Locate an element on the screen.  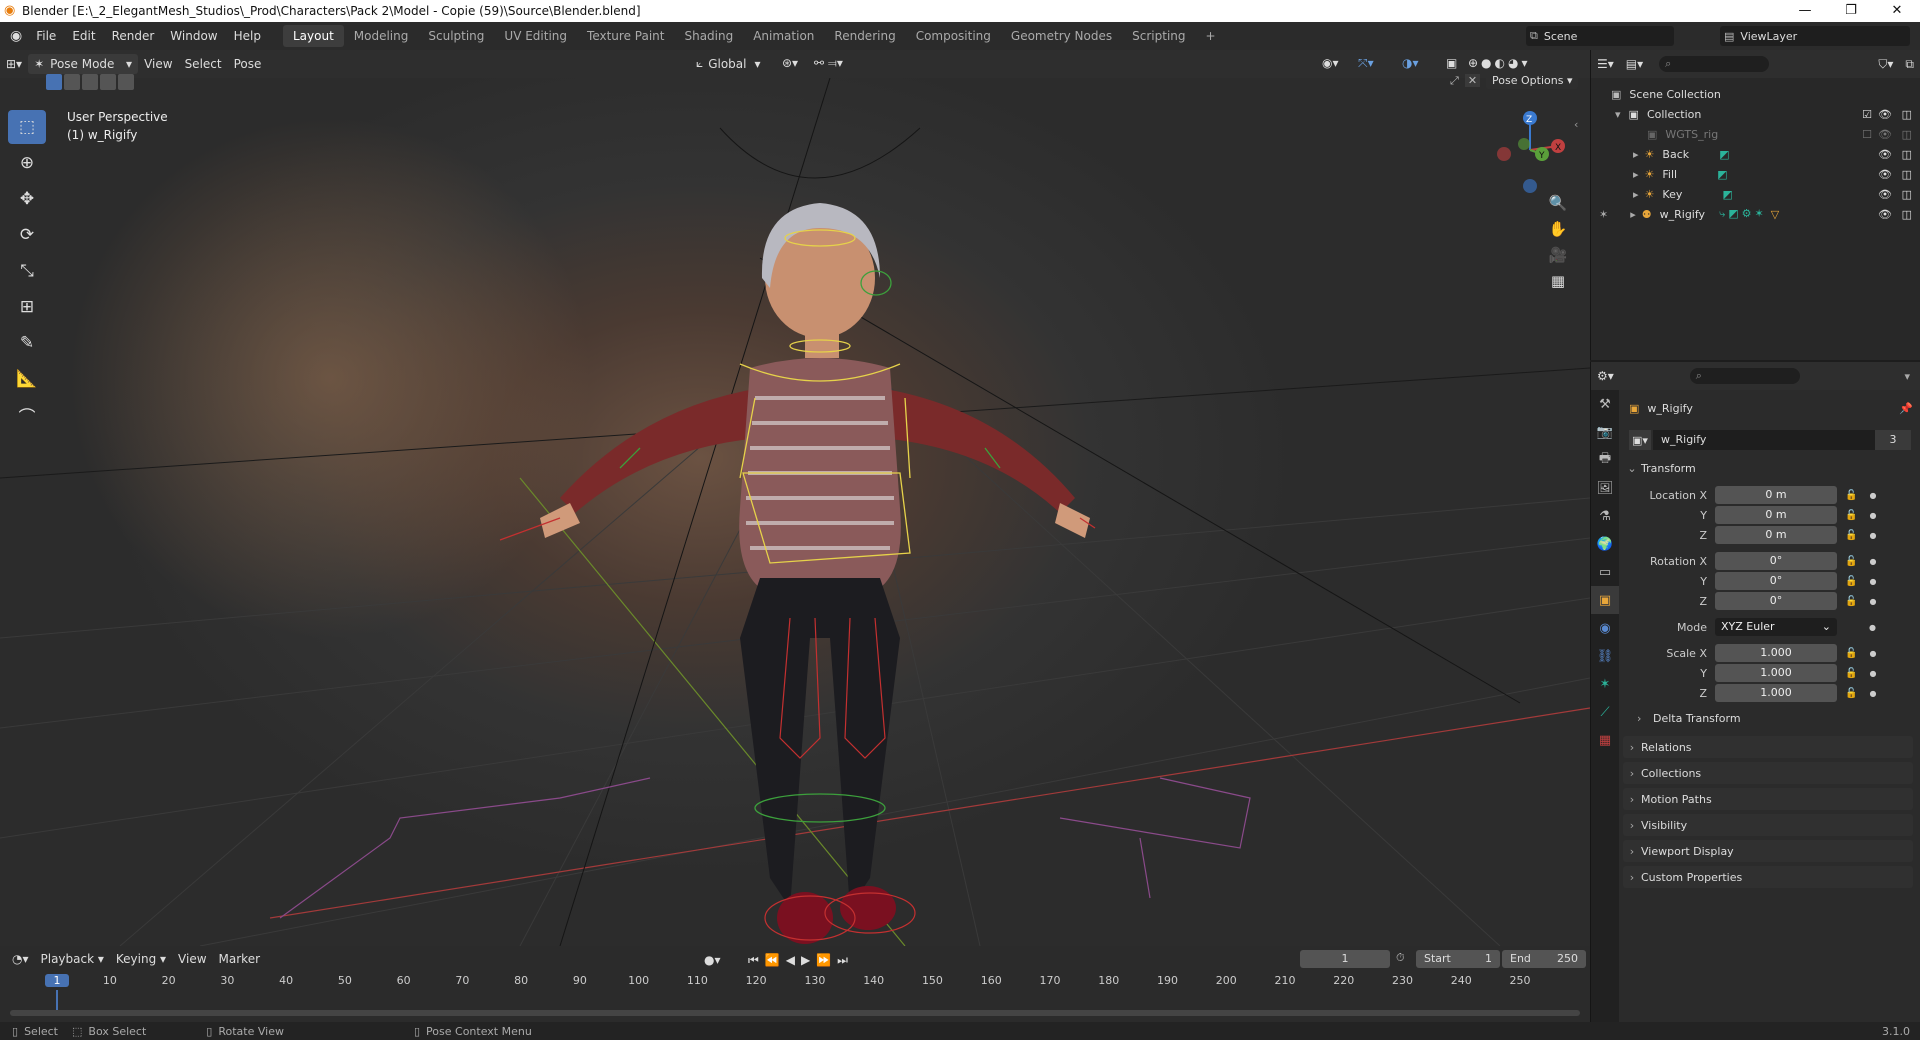
move-tool-icon: ✥ is located at coordinates (27, 199).